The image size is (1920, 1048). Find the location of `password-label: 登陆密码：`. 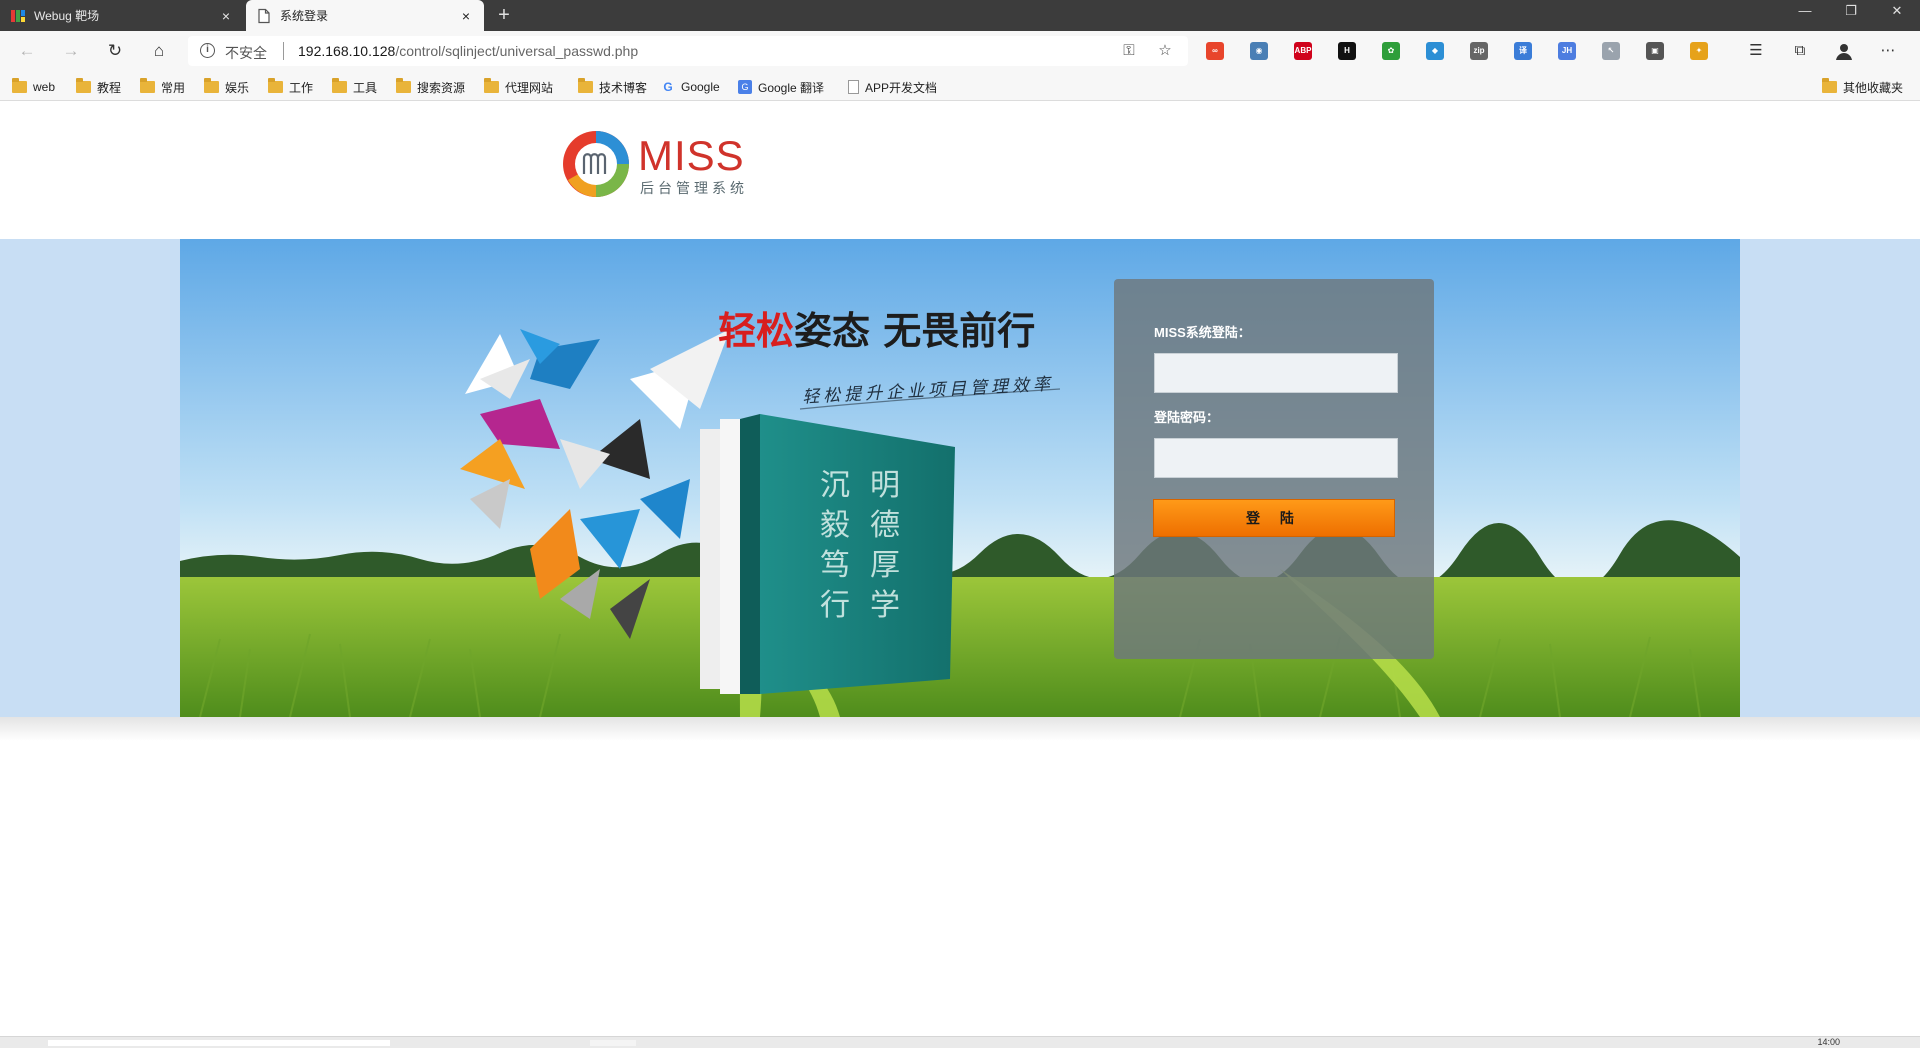

password-label: 登陆密码： is located at coordinates (1187, 417).